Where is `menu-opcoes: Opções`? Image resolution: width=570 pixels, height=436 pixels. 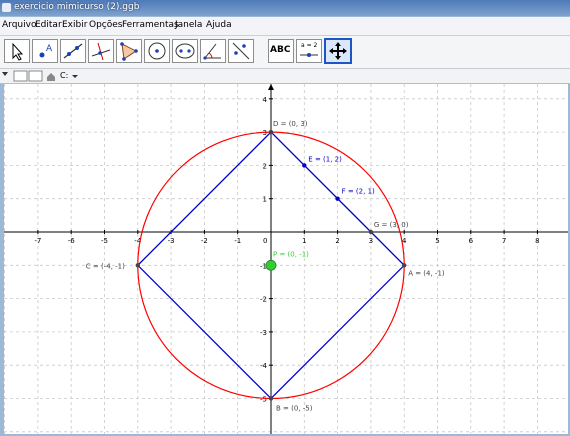
menu-opcoes: Opções is located at coordinates (105, 25).